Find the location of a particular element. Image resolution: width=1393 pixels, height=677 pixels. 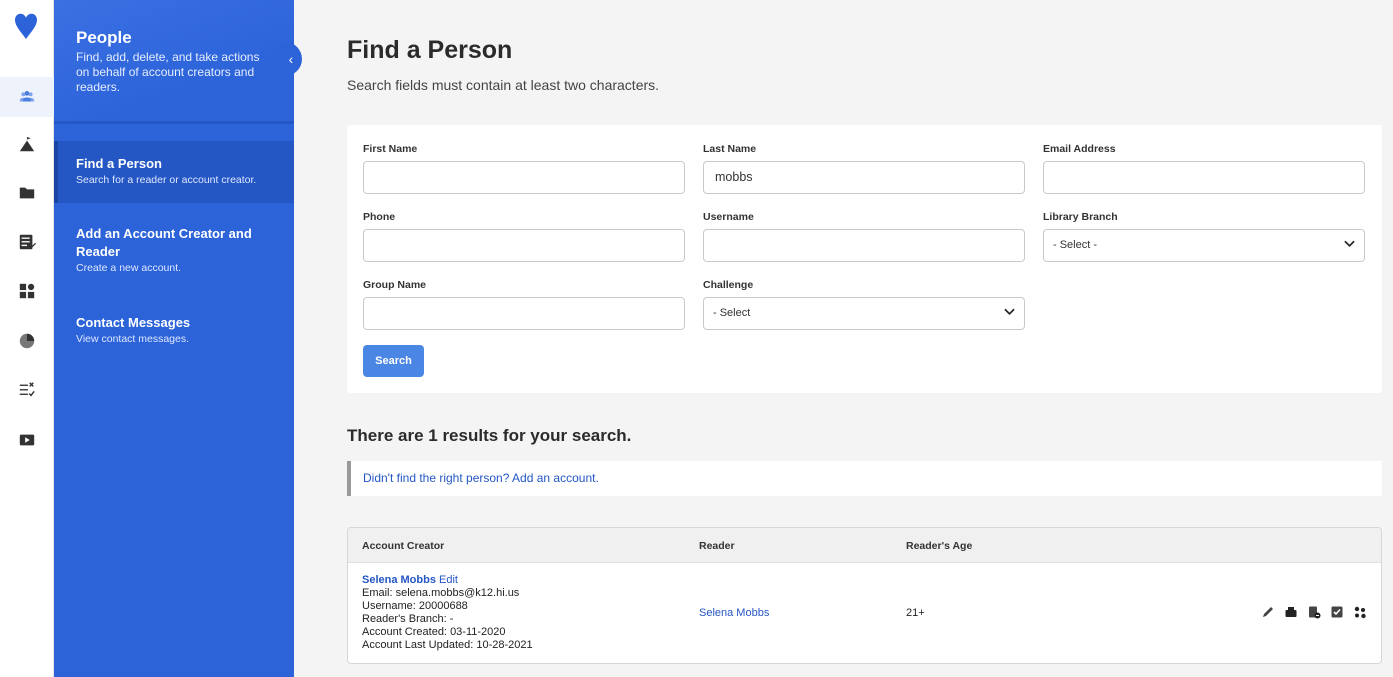

branch-label: Reader's Branch: is located at coordinates (404, 619).